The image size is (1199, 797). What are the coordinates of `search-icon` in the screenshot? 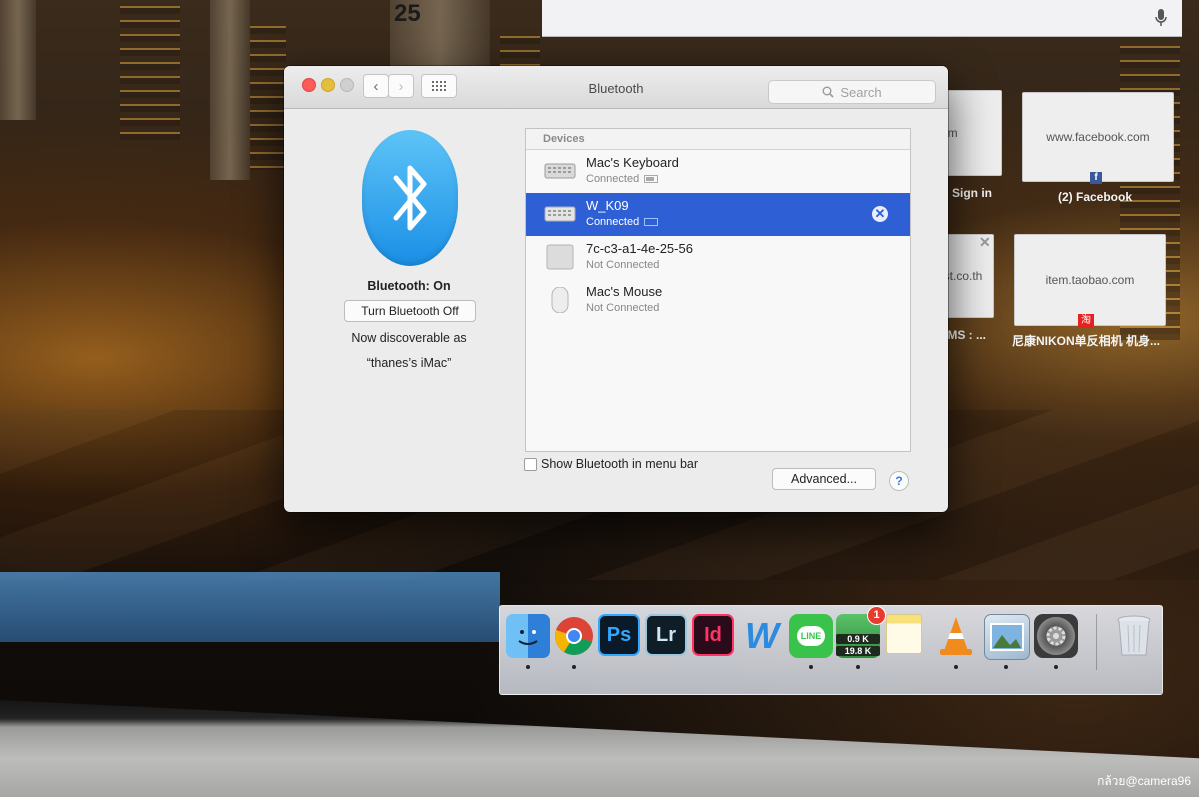 It's located at (828, 92).